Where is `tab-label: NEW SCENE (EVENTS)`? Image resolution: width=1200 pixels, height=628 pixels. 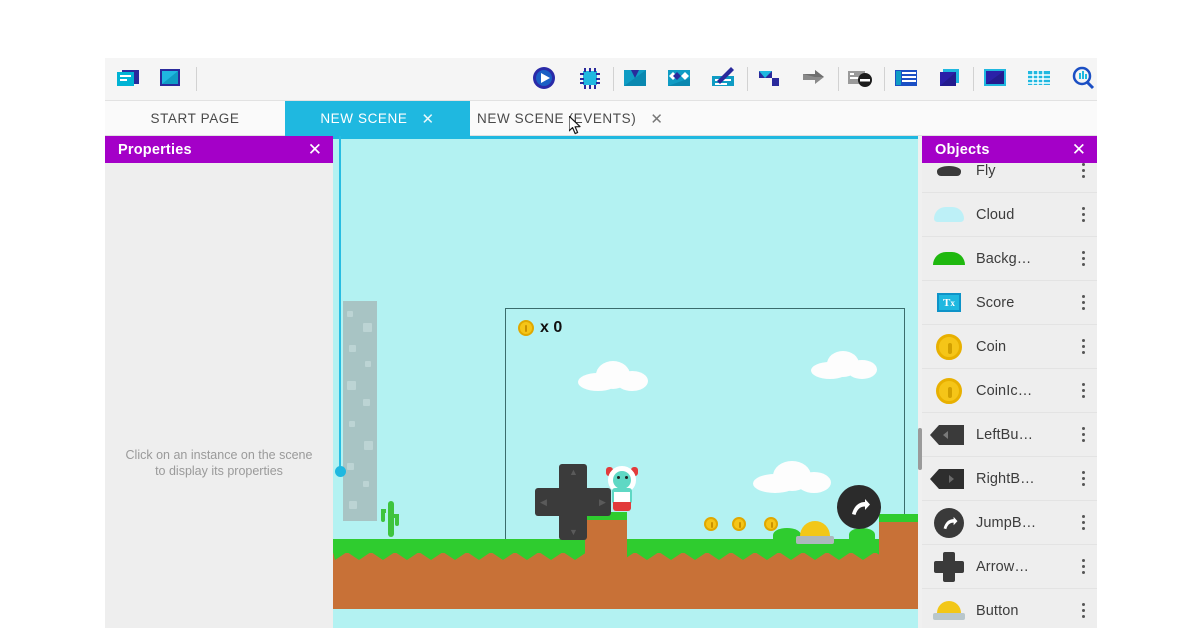
tab-label: NEW SCENE (EVENTS) is located at coordinates (557, 118).